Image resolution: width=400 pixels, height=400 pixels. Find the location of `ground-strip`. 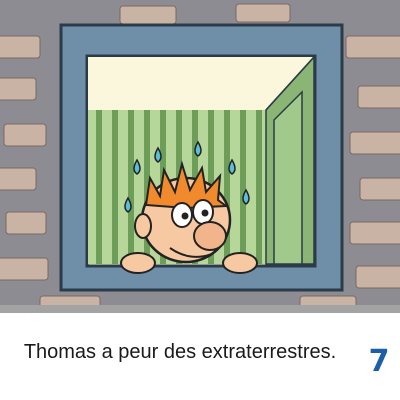

ground-strip is located at coordinates (200, 309).